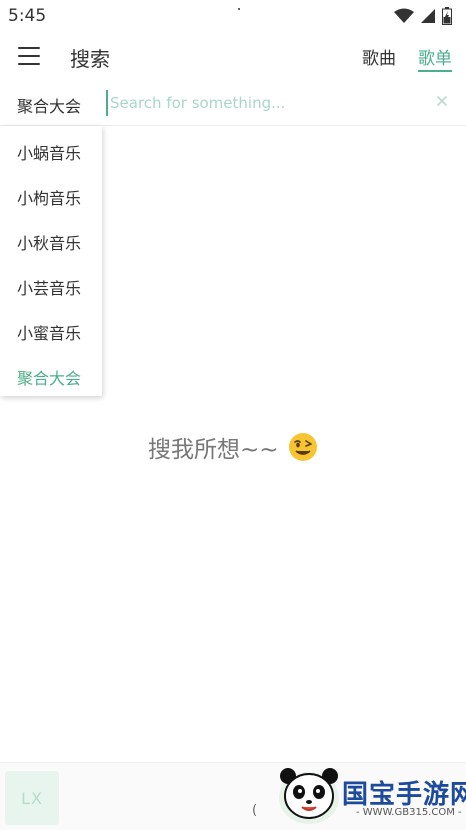  Describe the element at coordinates (447, 16) in the screenshot. I see `battery-icon` at that location.